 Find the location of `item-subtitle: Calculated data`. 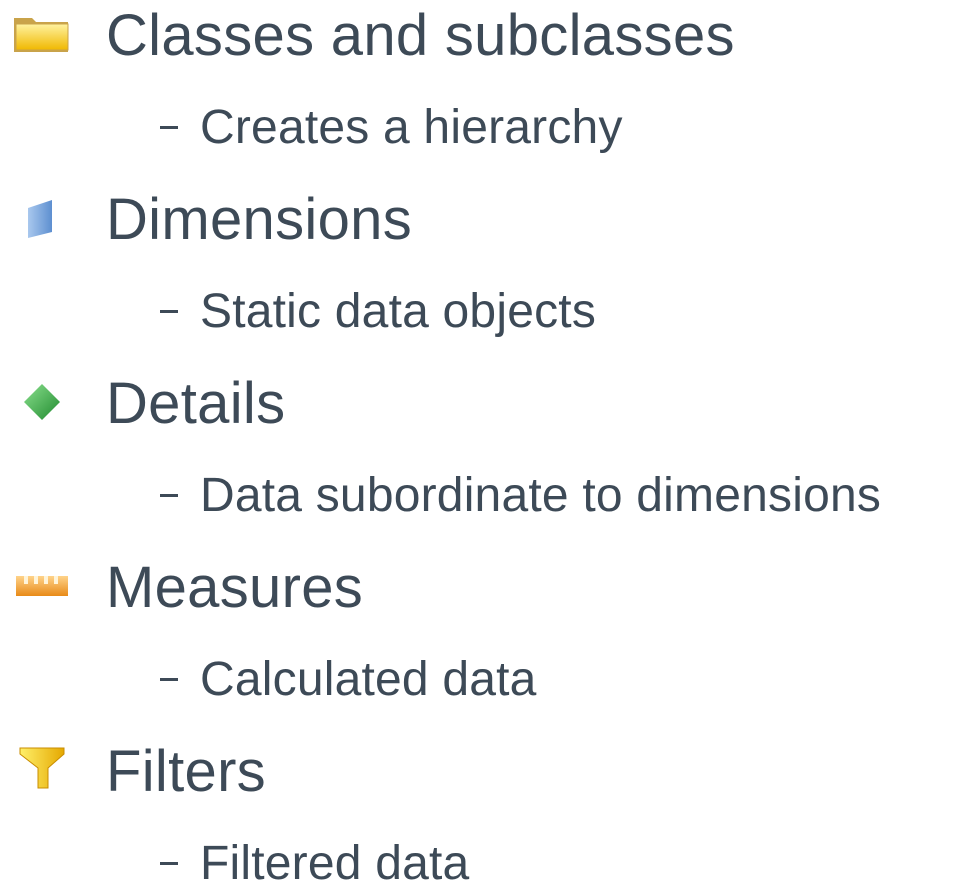

item-subtitle: Calculated data is located at coordinates (348, 680).